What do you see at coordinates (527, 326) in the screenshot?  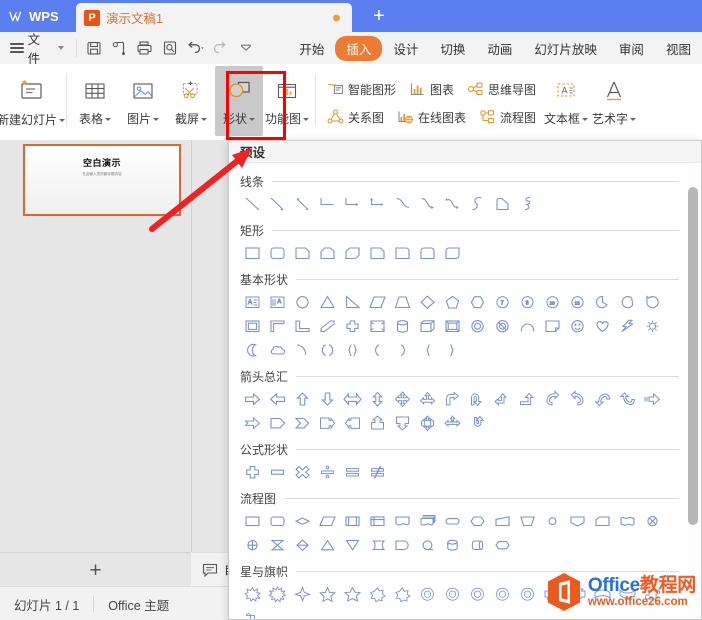 I see `shape-arc` at bounding box center [527, 326].